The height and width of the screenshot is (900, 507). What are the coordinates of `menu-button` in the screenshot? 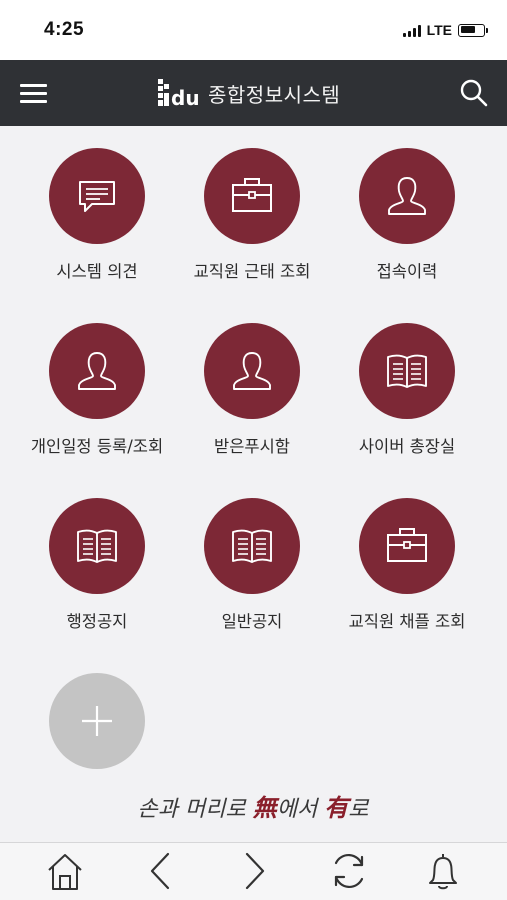 It's located at (34, 93).